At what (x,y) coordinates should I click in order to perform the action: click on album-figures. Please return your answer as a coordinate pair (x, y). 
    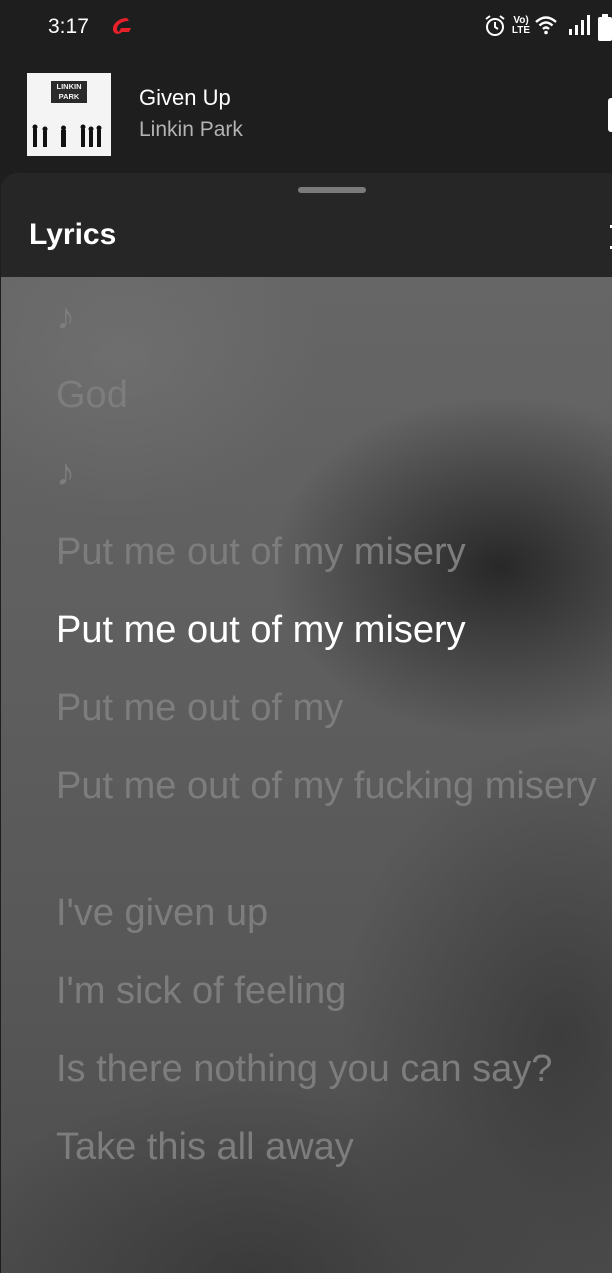
    Looking at the image, I should click on (67, 135).